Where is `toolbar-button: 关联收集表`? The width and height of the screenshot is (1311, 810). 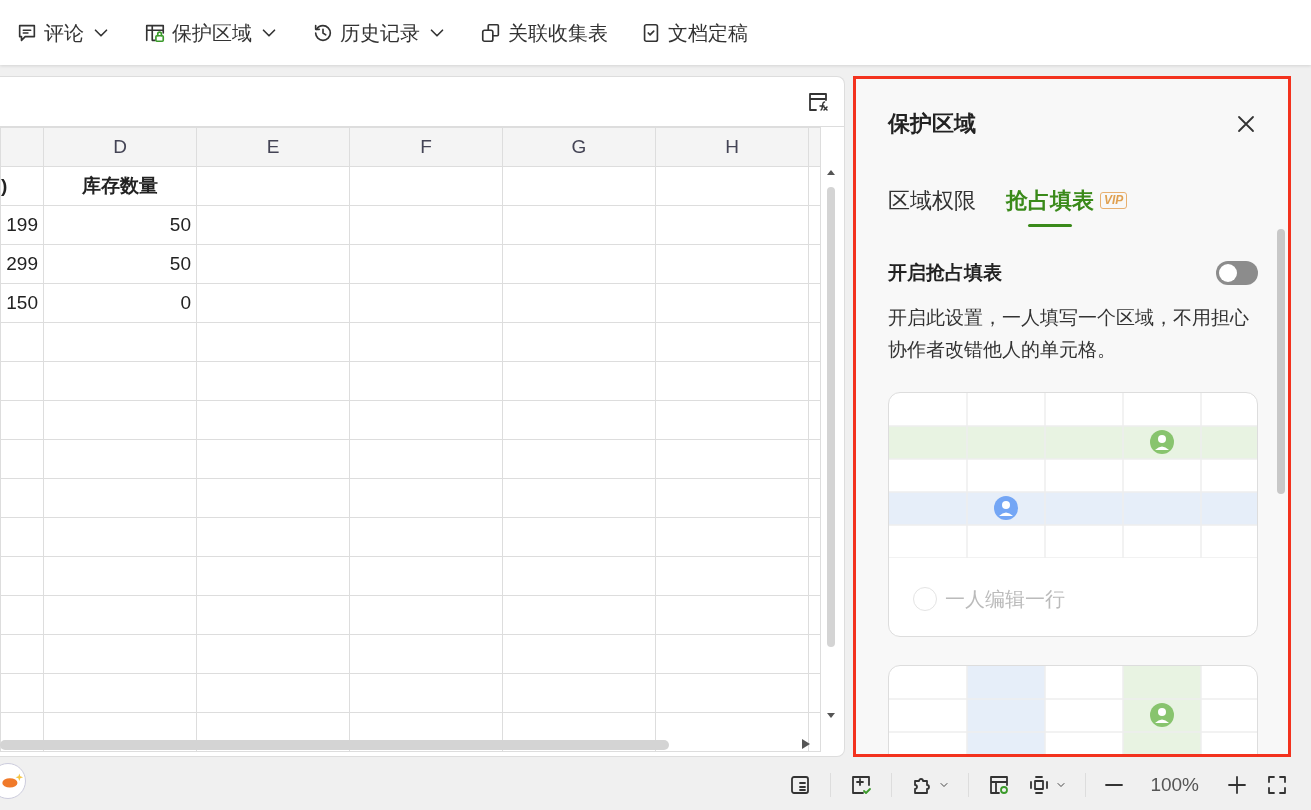 toolbar-button: 关联收集表 is located at coordinates (551, 32).